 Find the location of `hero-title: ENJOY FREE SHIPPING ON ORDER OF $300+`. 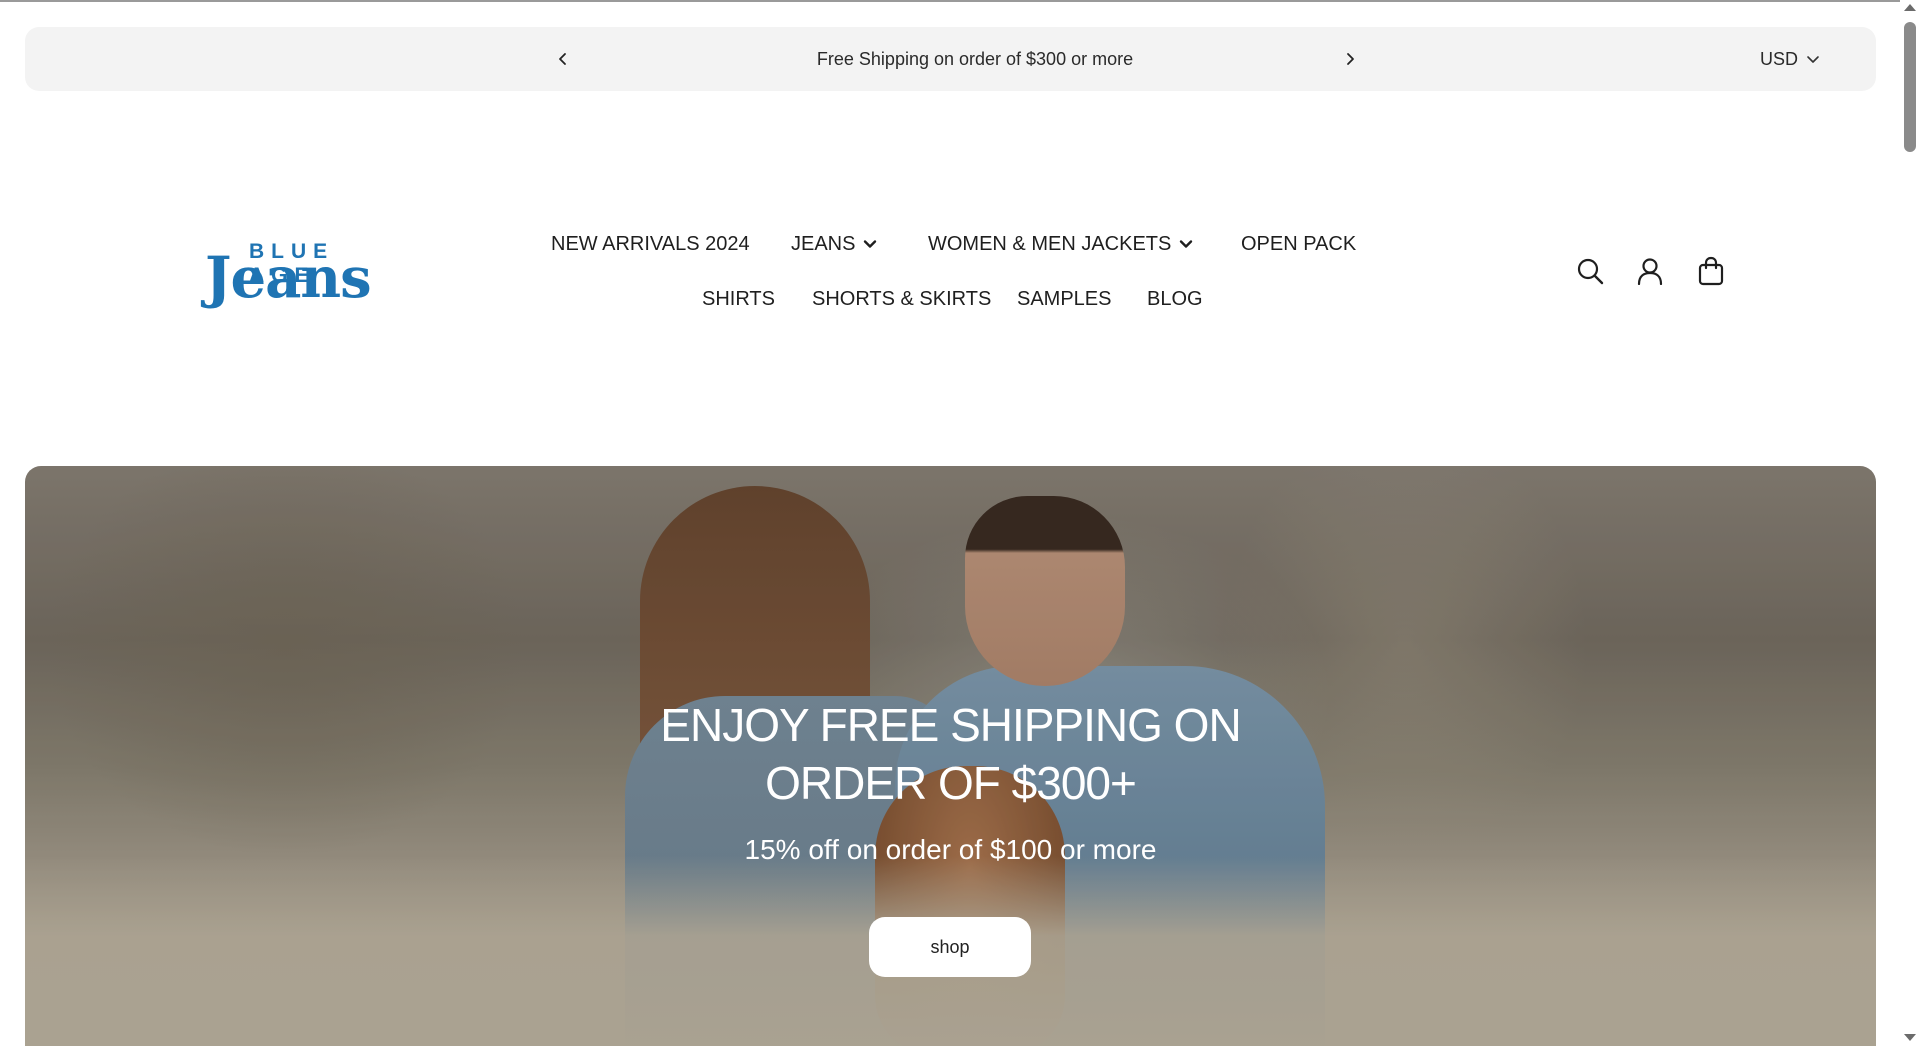

hero-title: ENJOY FREE SHIPPING ON ORDER OF $300+ is located at coordinates (950, 754).